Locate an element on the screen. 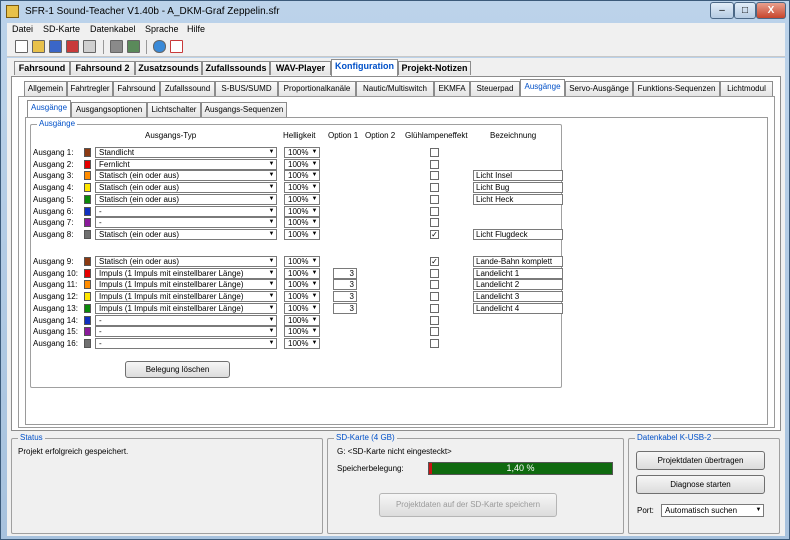 This screenshot has height=540, width=790. bezeichnung-input: Licht Heck is located at coordinates (518, 199).